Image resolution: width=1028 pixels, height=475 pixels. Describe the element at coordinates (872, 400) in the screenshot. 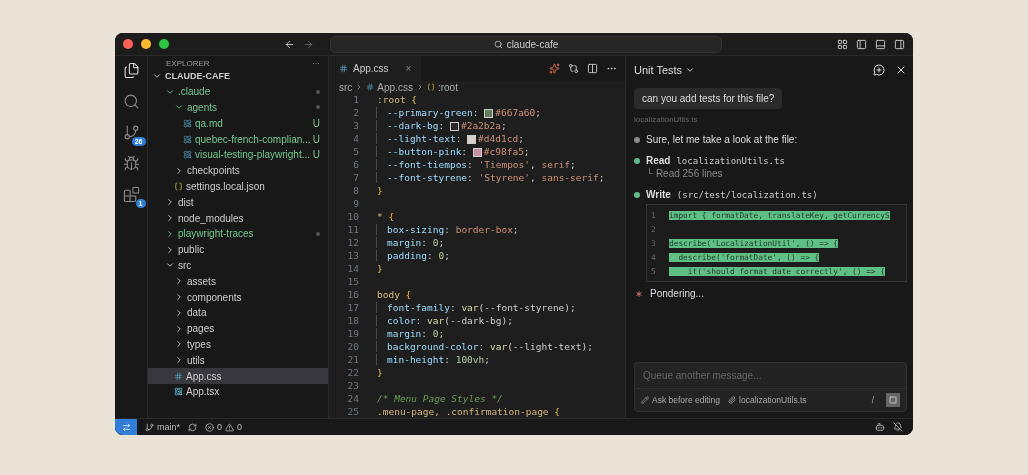

I see `slash-command-button: /` at that location.